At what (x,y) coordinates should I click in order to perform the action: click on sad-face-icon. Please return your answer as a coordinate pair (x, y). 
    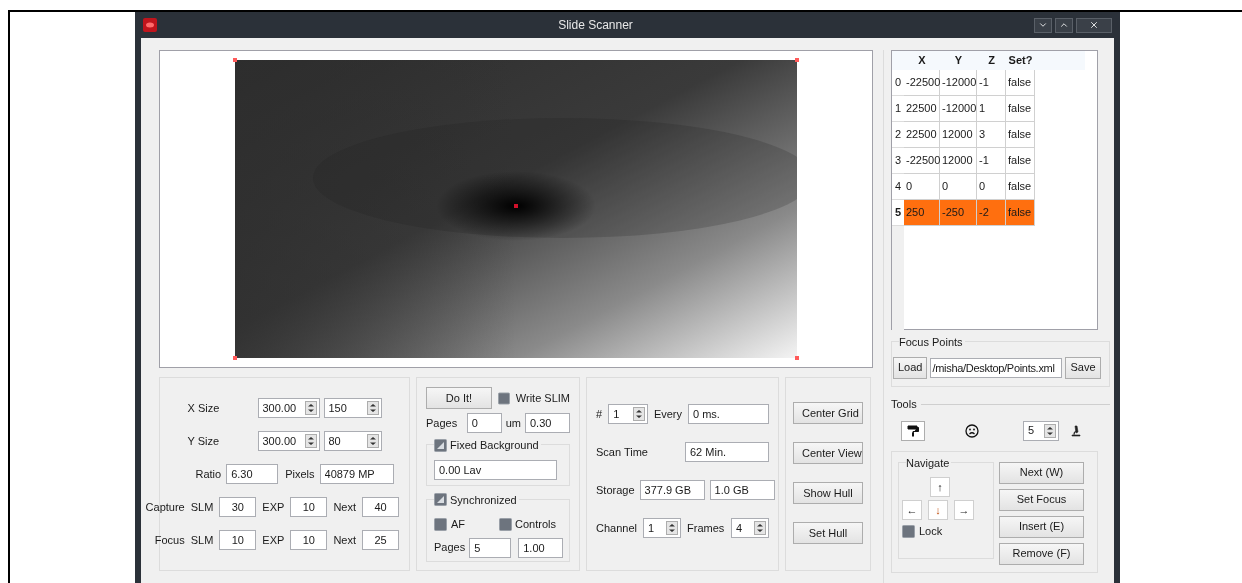
    Looking at the image, I should click on (972, 430).